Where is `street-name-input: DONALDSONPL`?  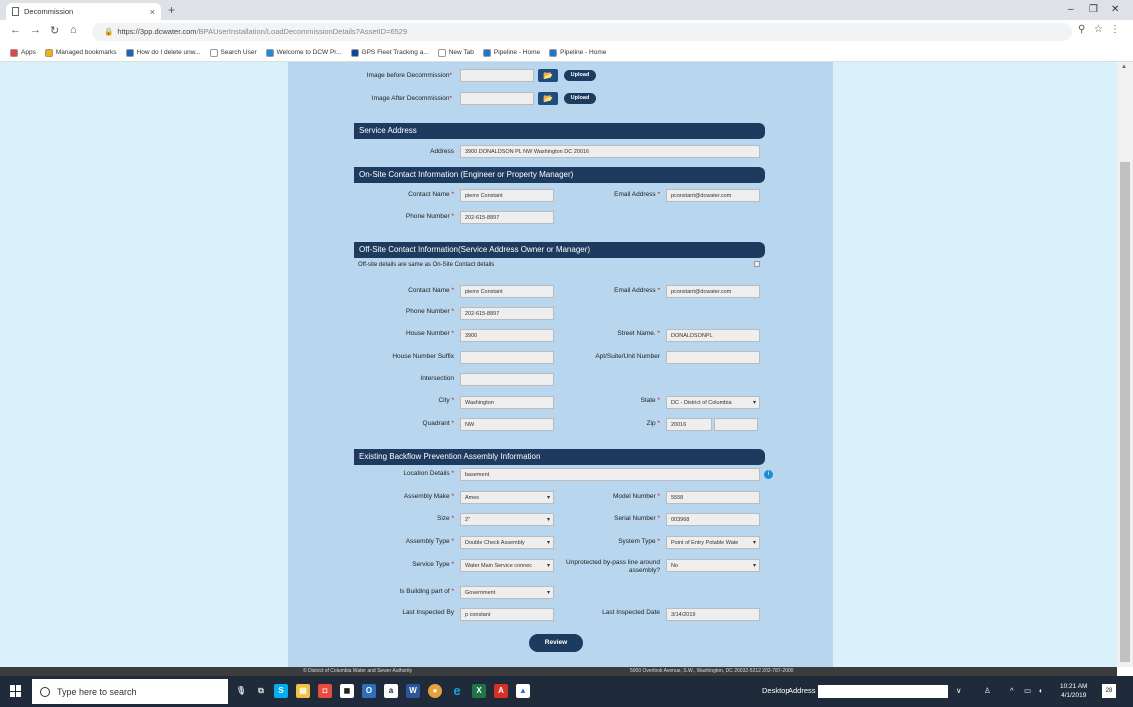
street-name-input: DONALDSONPL is located at coordinates (713, 335).